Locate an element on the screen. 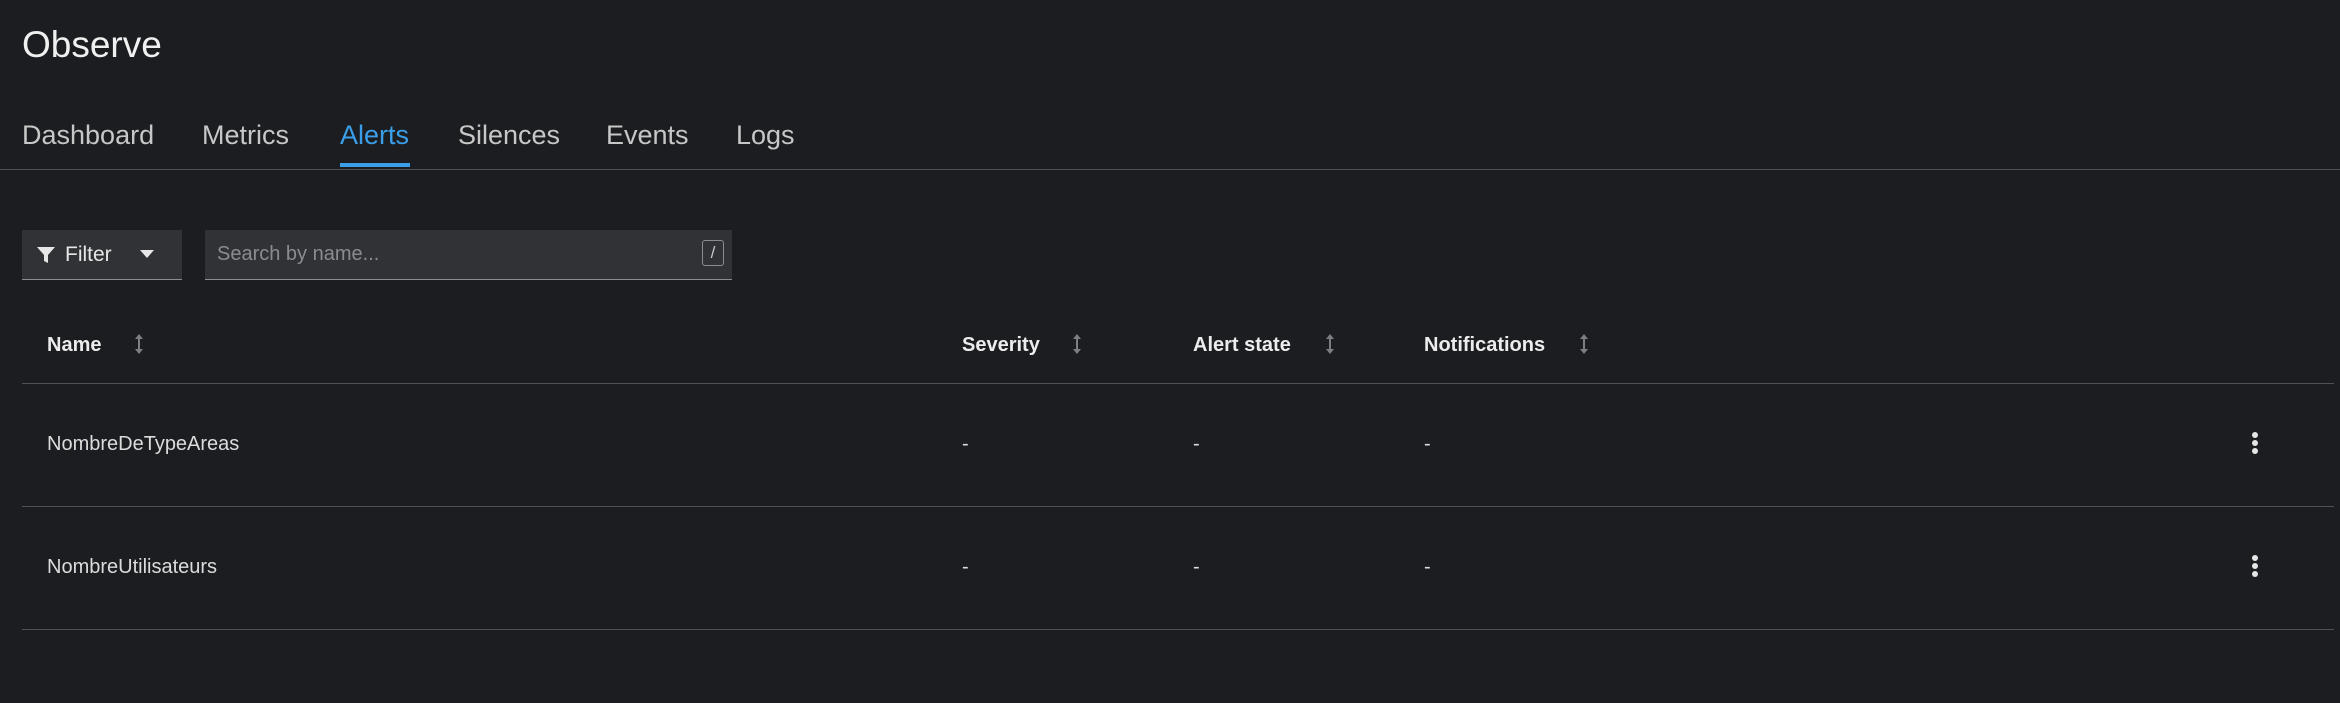 This screenshot has width=2340, height=703. column-header-name: Name is located at coordinates (74, 345).